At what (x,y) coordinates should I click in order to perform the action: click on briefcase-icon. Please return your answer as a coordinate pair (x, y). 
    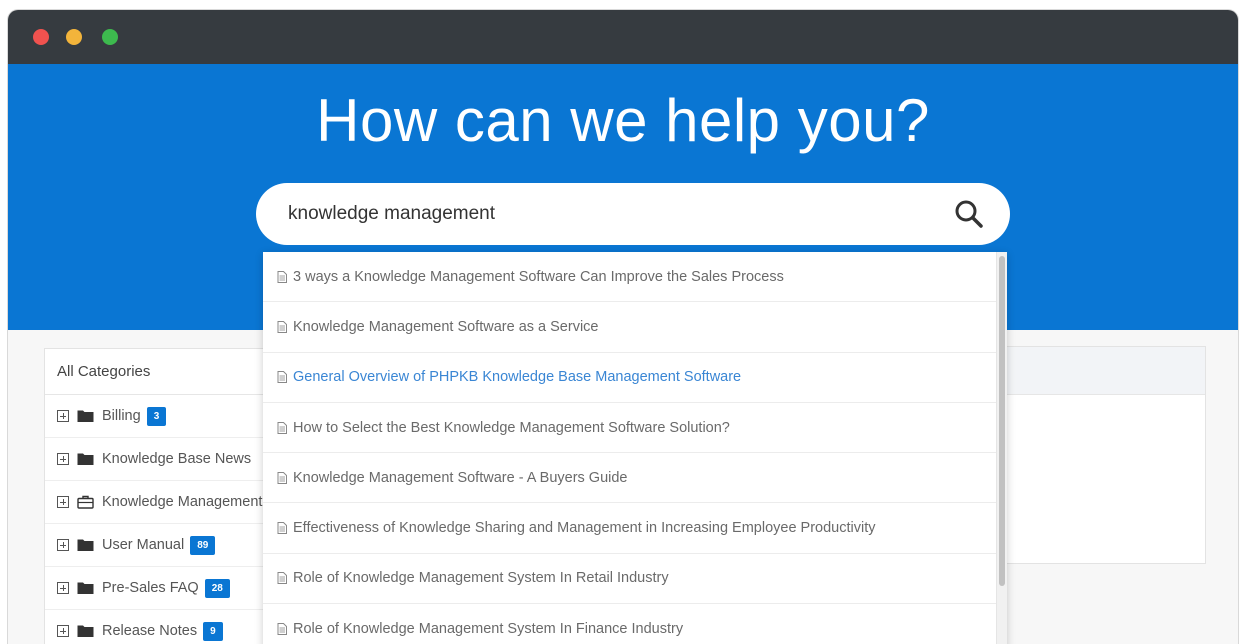
    Looking at the image, I should click on (85, 502).